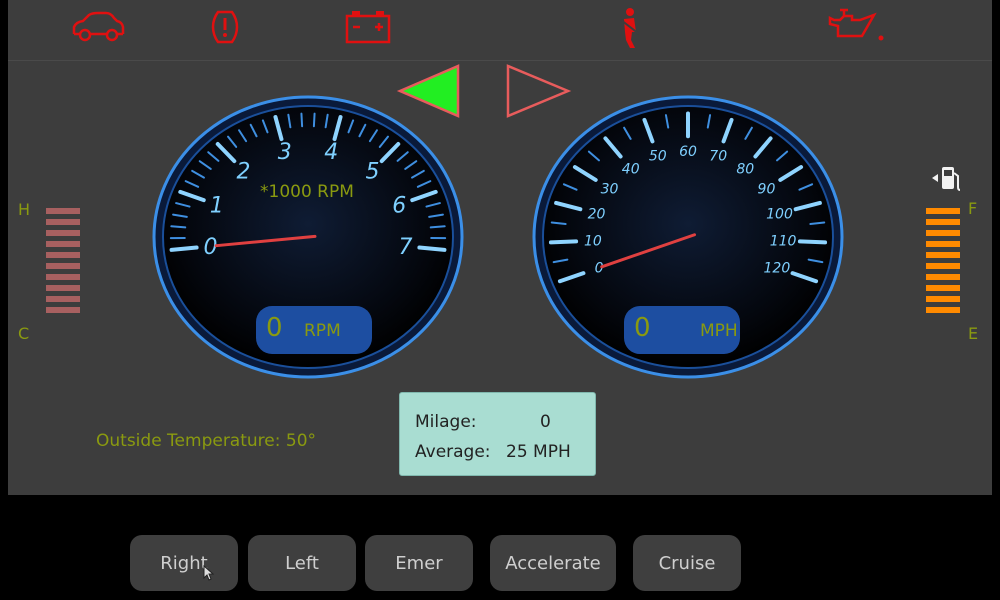 Image resolution: width=1000 pixels, height=600 pixels. Describe the element at coordinates (217, 205) in the screenshot. I see `tachometer-tick-label: 1` at that location.